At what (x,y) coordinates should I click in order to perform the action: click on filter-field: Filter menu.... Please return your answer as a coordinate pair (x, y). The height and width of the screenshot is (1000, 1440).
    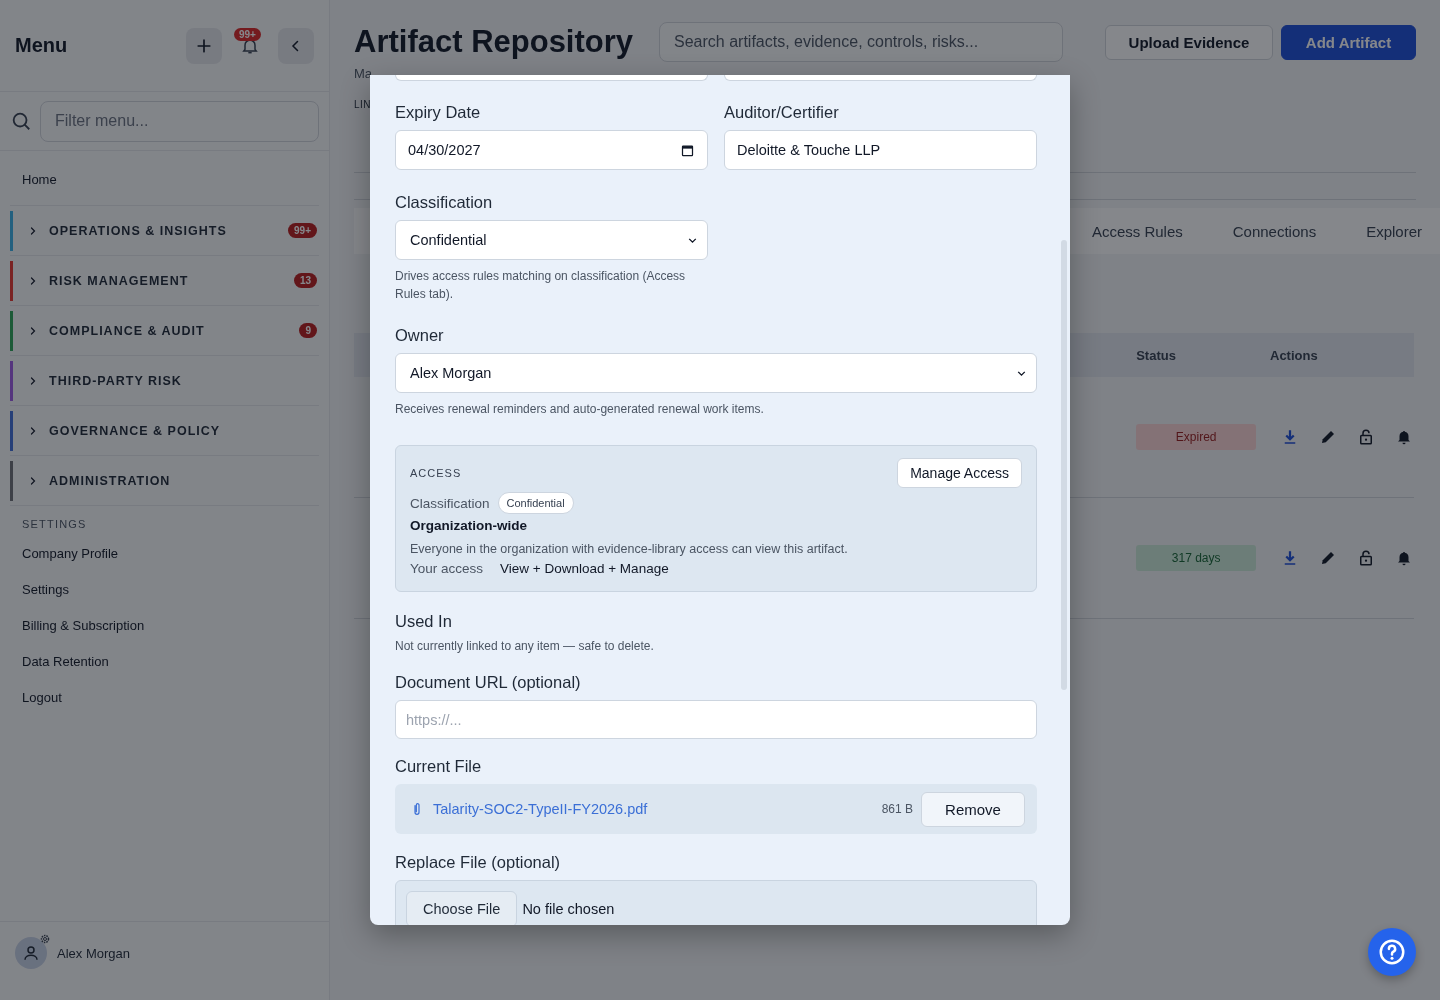
    Looking at the image, I should click on (179, 121).